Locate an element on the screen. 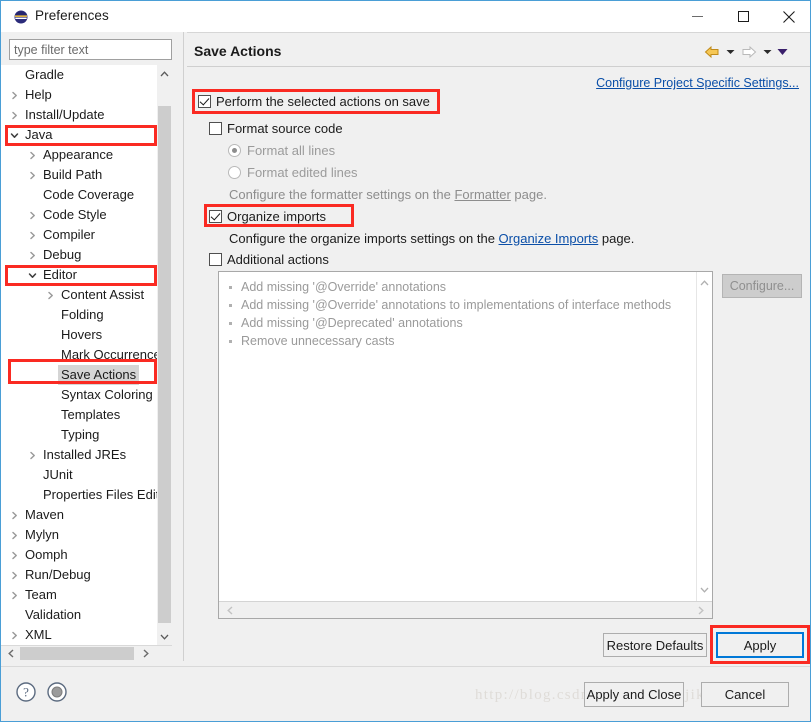 The height and width of the screenshot is (722, 811). tree-item-label: Team is located at coordinates (41, 594).